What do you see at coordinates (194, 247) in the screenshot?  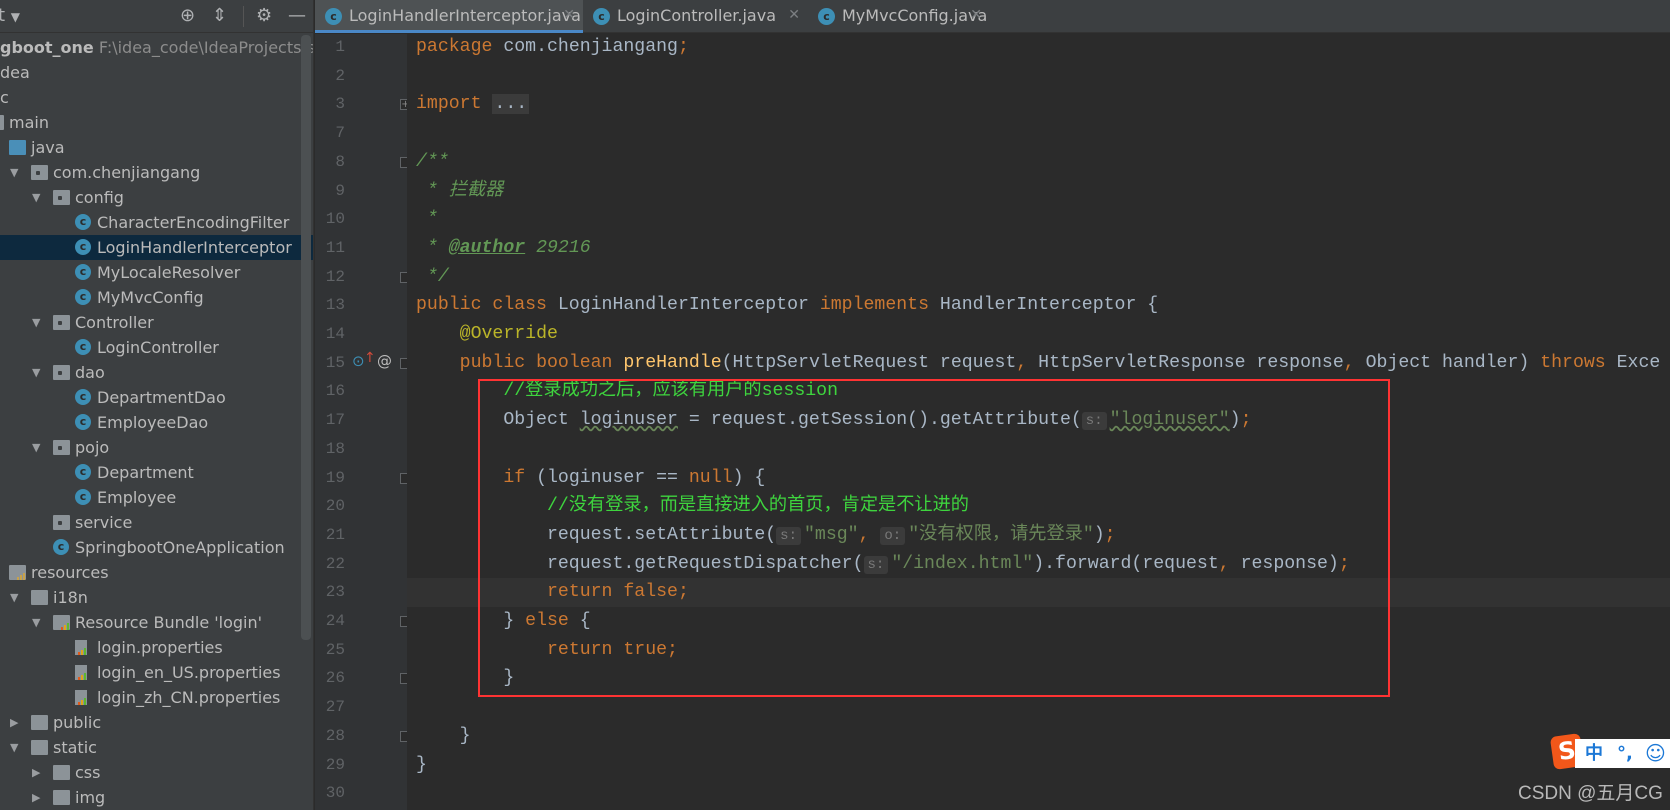 I see `tree-item-text: LoginHandlerInterceptor` at bounding box center [194, 247].